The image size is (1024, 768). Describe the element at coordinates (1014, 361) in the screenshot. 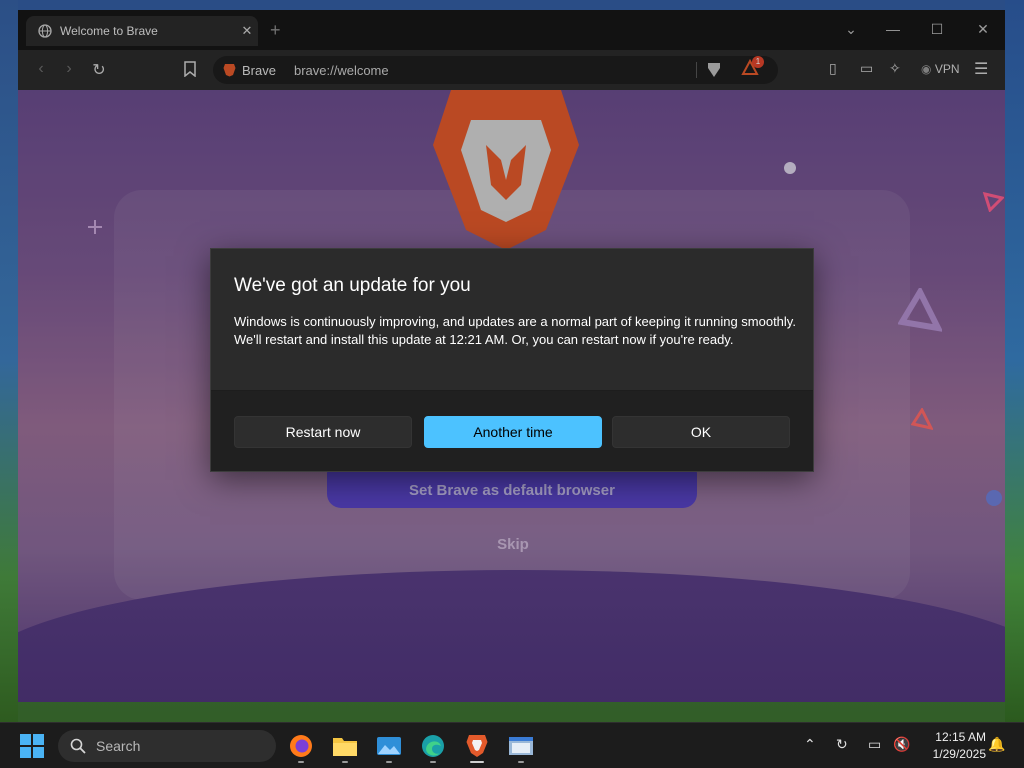

I see `desktop-background-right` at that location.